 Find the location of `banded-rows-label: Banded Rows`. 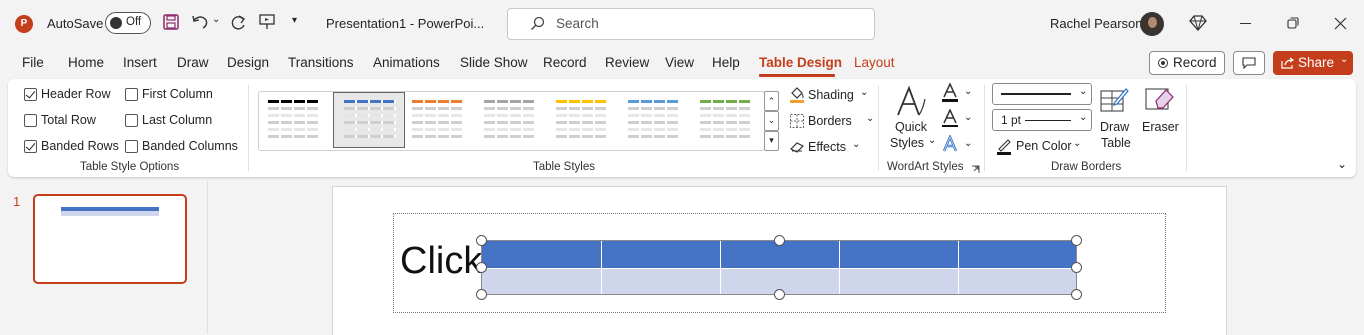

banded-rows-label: Banded Rows is located at coordinates (80, 146).